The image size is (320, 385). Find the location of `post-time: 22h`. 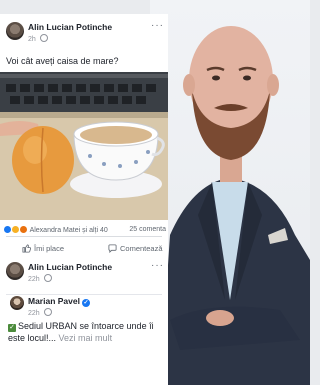

post-time: 22h is located at coordinates (34, 279).